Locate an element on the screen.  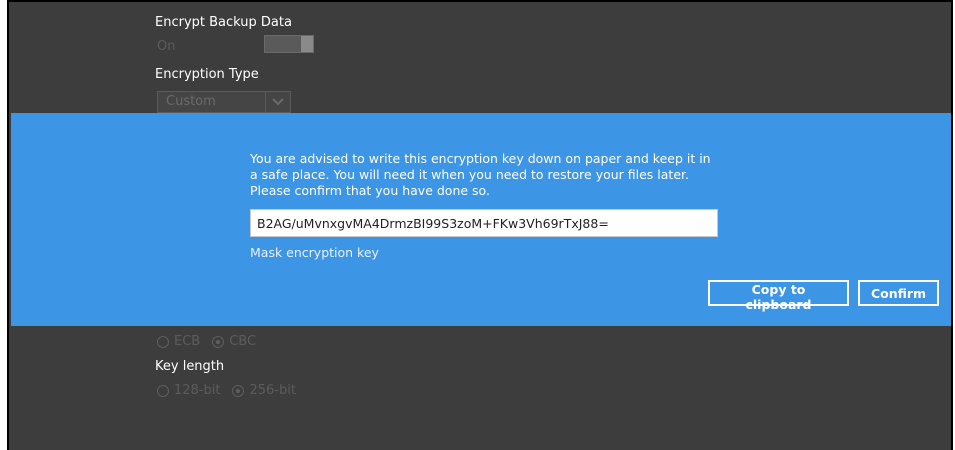
radio-ecb-label: ECB is located at coordinates (187, 341).